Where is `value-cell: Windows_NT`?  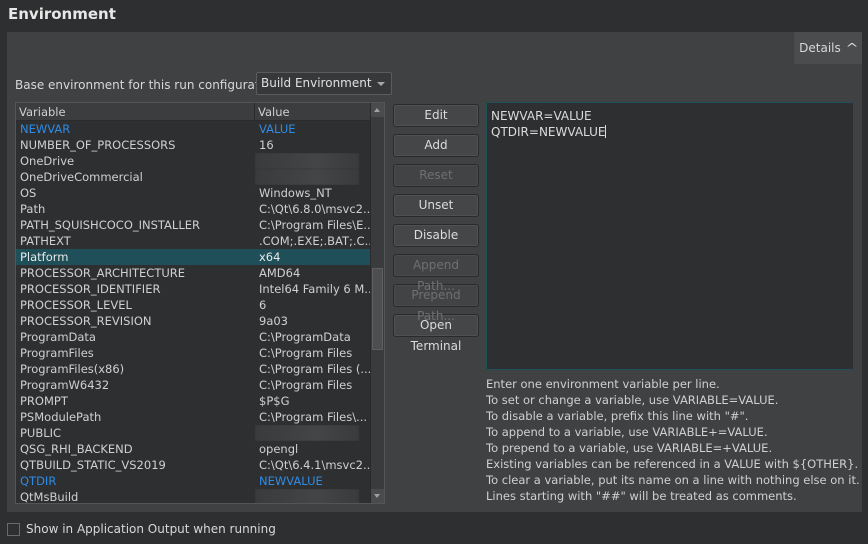 value-cell: Windows_NT is located at coordinates (295, 193).